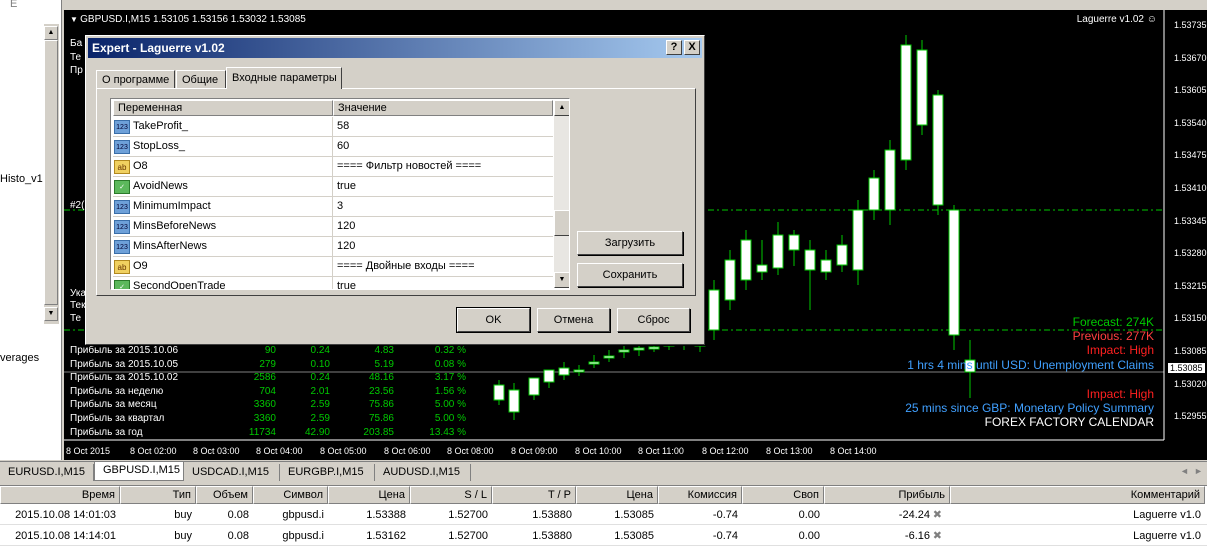  Describe the element at coordinates (783, 495) in the screenshot. I see `col-header: Своп` at that location.